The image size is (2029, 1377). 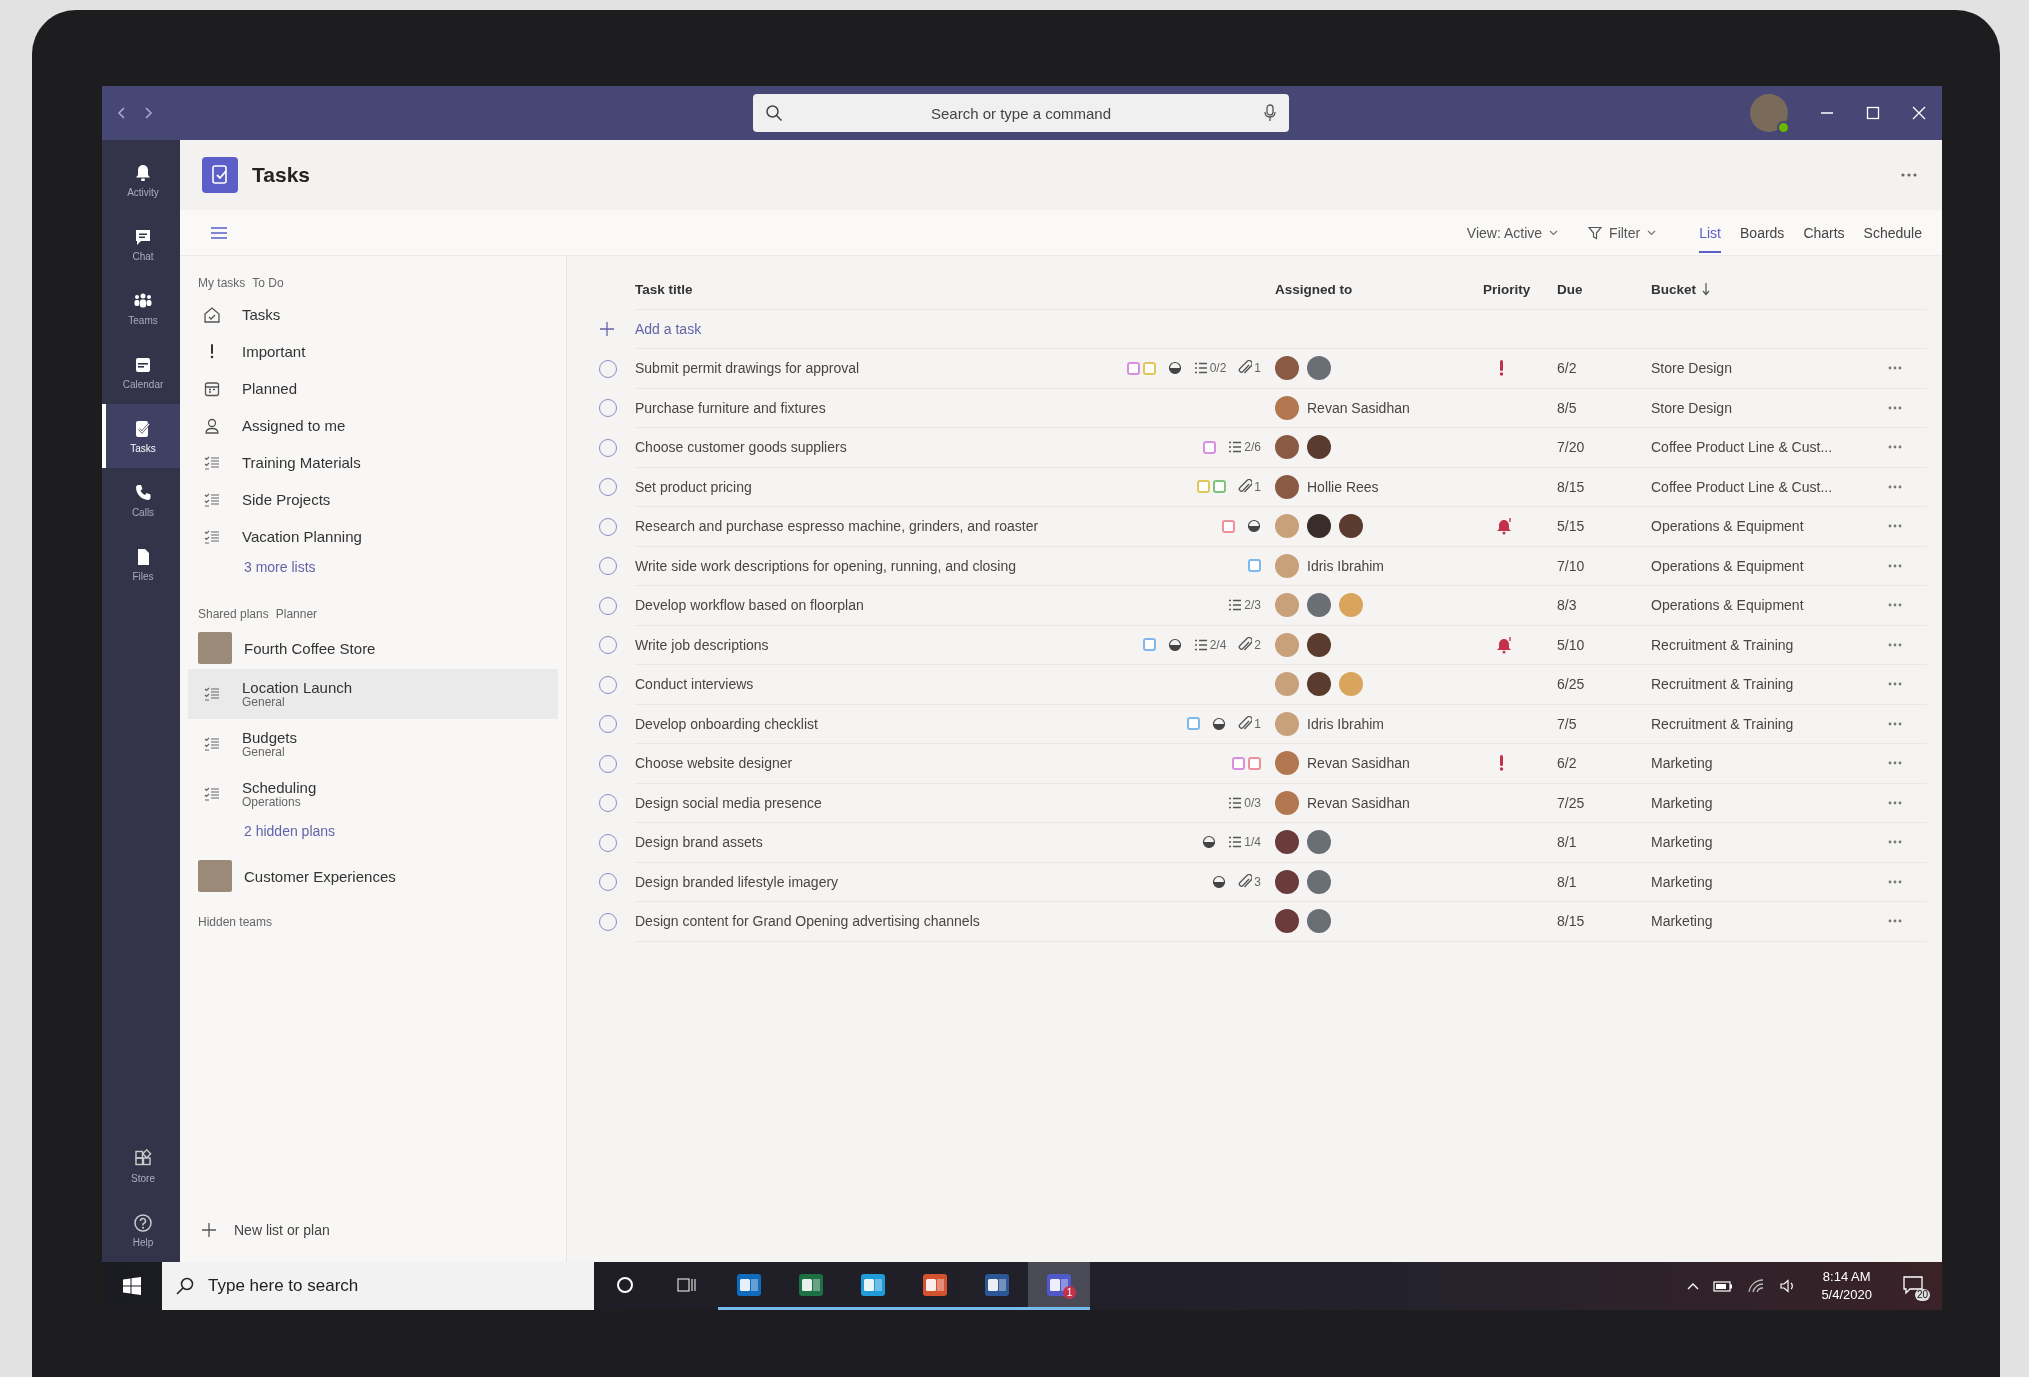 What do you see at coordinates (373, 462) in the screenshot?
I see `list-item: Training Materials` at bounding box center [373, 462].